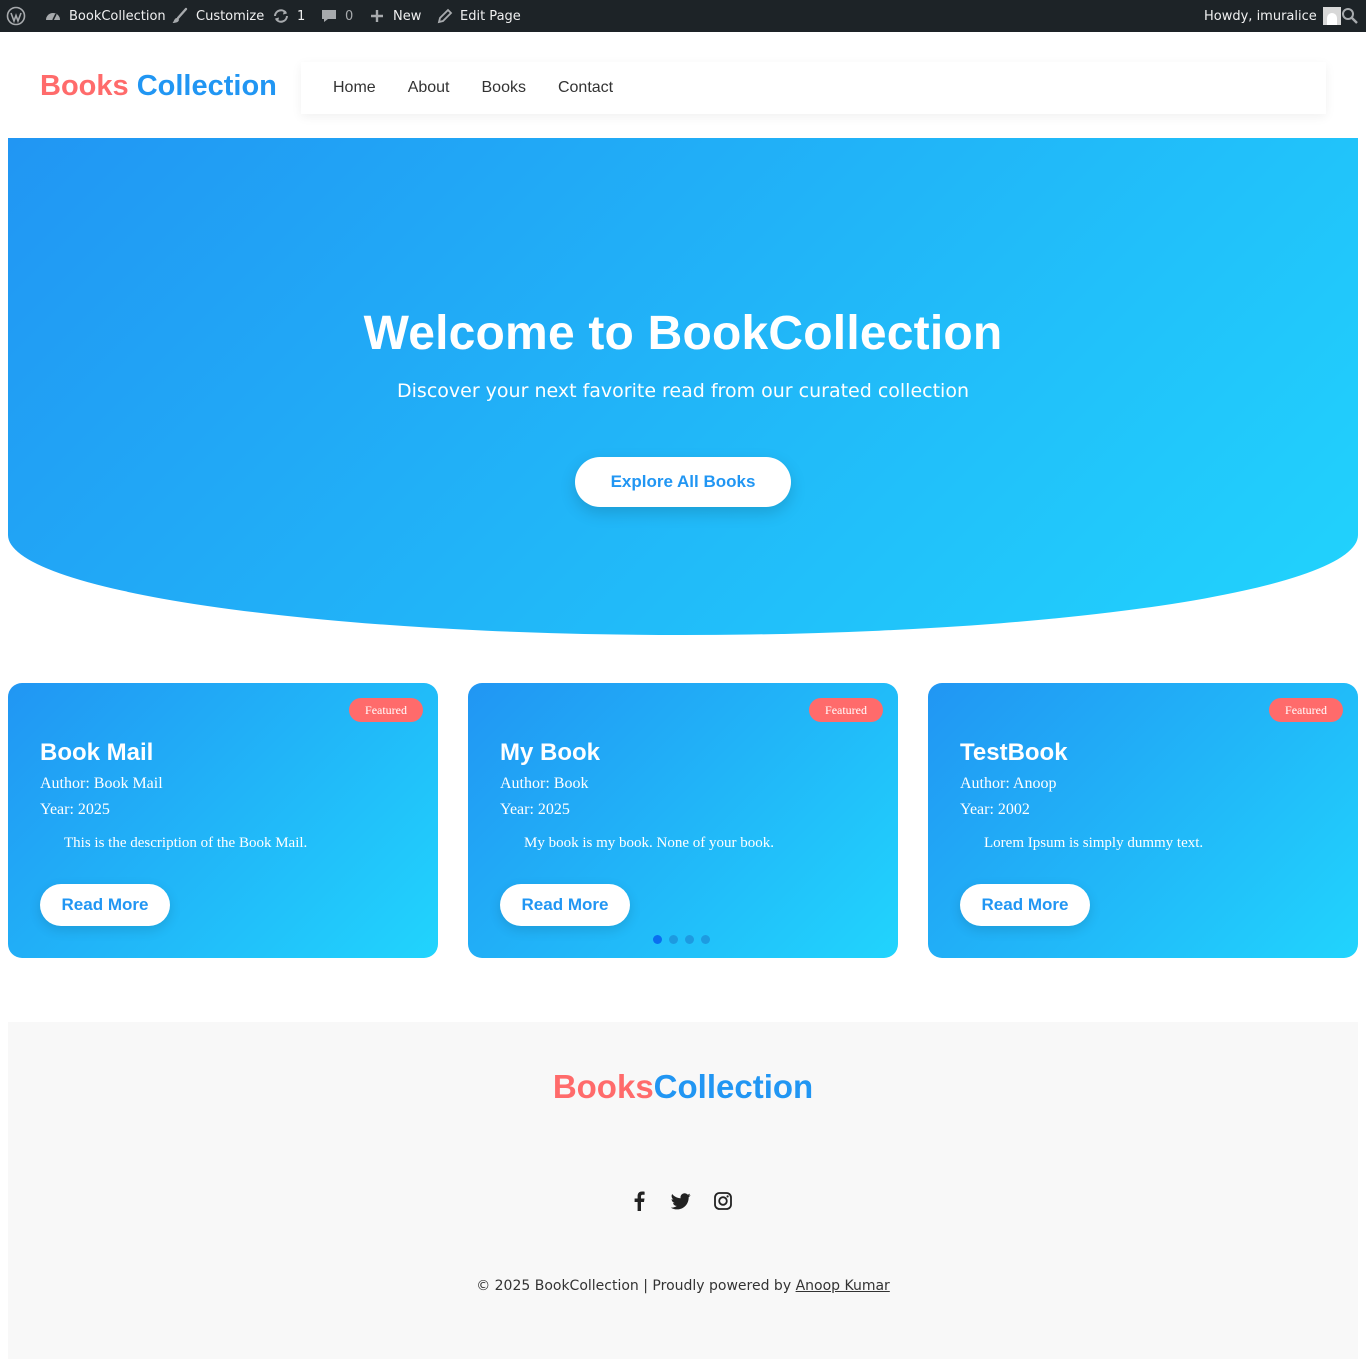 This screenshot has height=1367, width=1366. I want to click on nav-item-contact: Contact, so click(585, 88).